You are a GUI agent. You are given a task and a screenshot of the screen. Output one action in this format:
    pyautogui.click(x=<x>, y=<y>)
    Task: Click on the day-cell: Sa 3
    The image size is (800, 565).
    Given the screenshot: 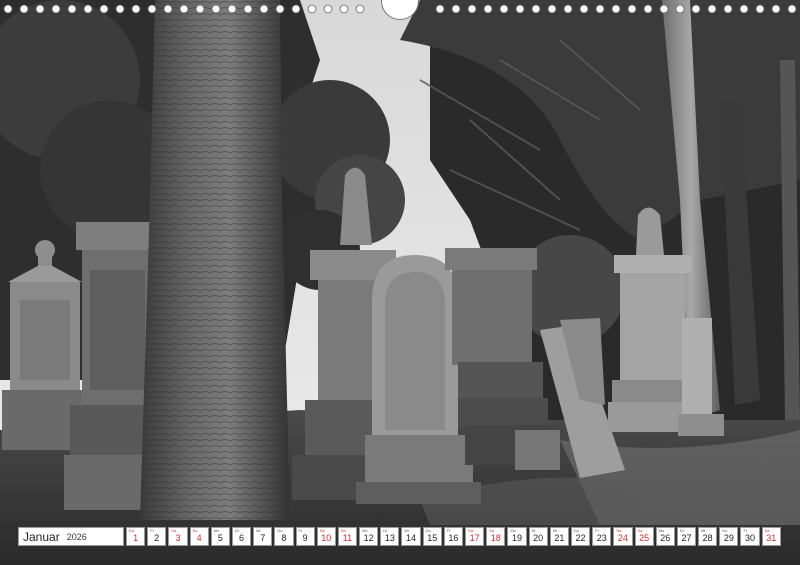 What is the action you would take?
    pyautogui.click(x=178, y=536)
    